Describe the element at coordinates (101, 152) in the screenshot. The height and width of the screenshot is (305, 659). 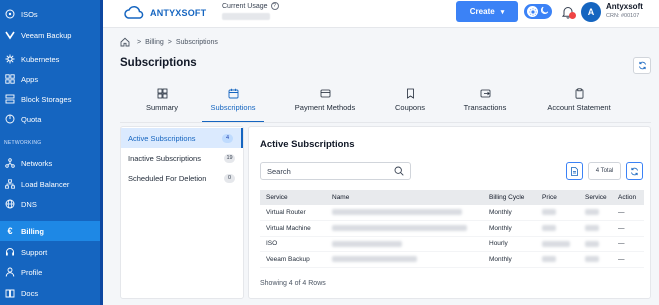
I see `sidebar-scrollbar` at that location.